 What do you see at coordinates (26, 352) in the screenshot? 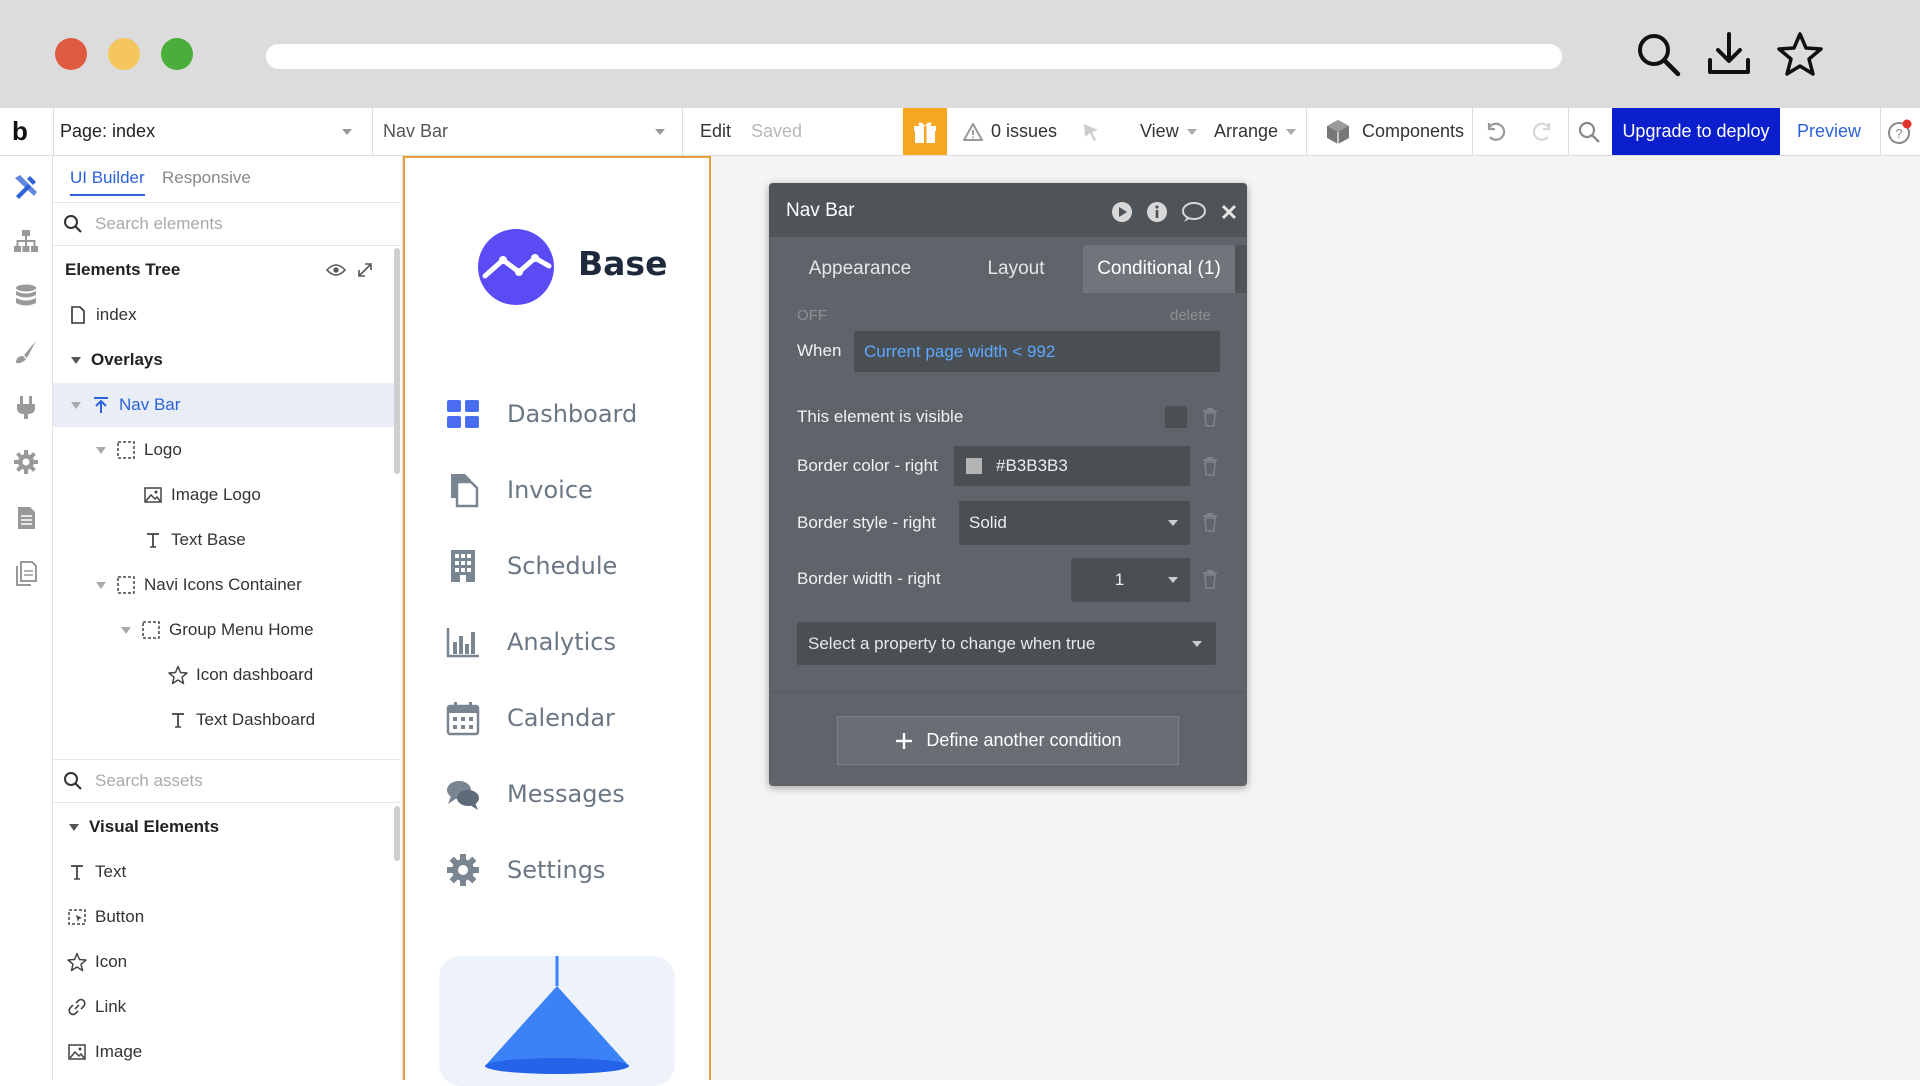
I see `styles-brush-icon` at bounding box center [26, 352].